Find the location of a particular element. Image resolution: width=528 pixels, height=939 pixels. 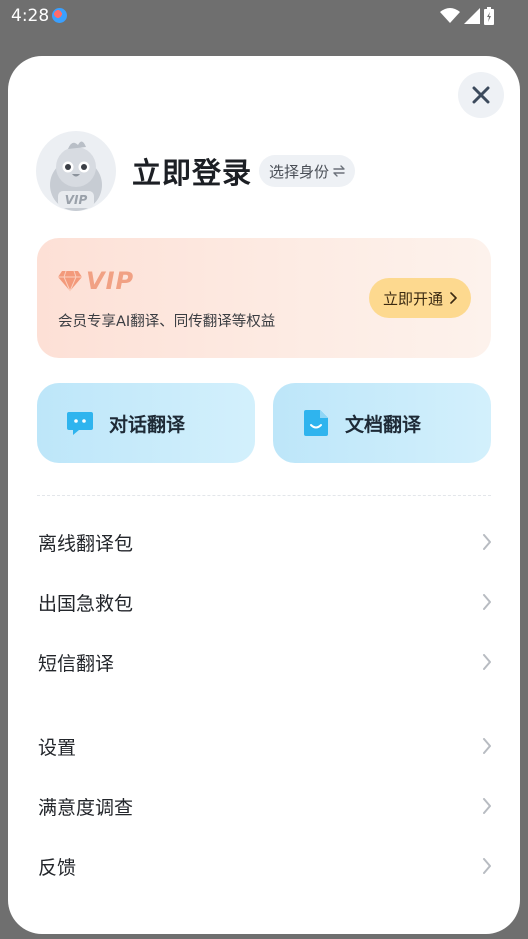

notification-app-icon is located at coordinates (59, 15).